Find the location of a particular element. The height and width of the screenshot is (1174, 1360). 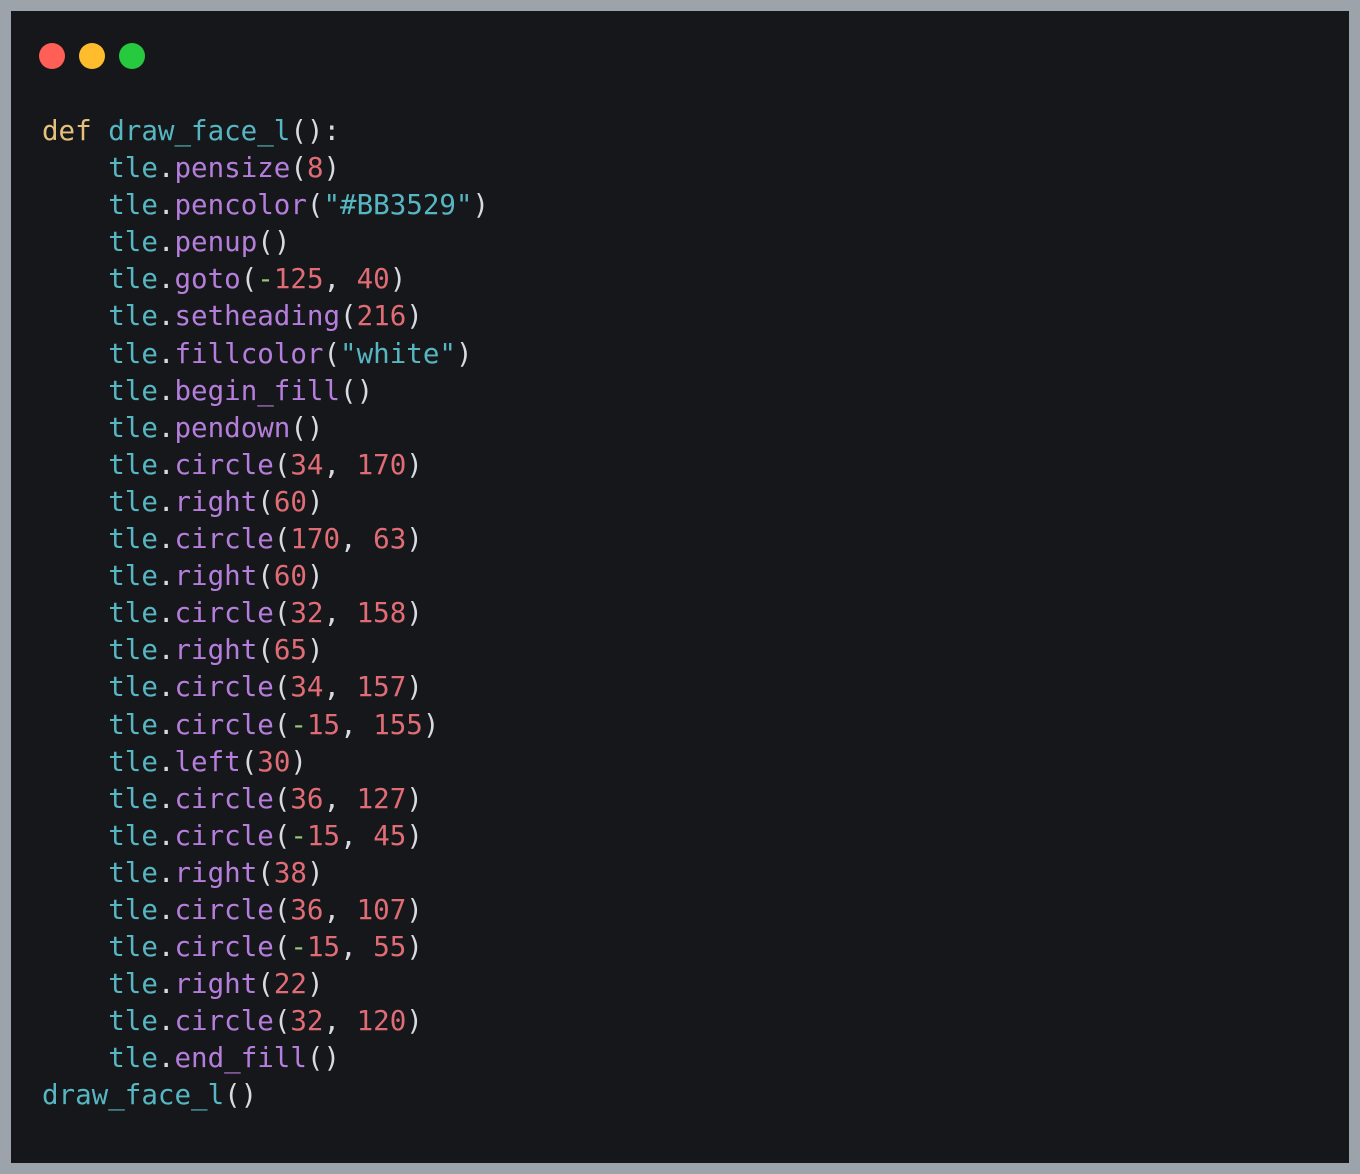

code-token-method: goto is located at coordinates (207, 279).